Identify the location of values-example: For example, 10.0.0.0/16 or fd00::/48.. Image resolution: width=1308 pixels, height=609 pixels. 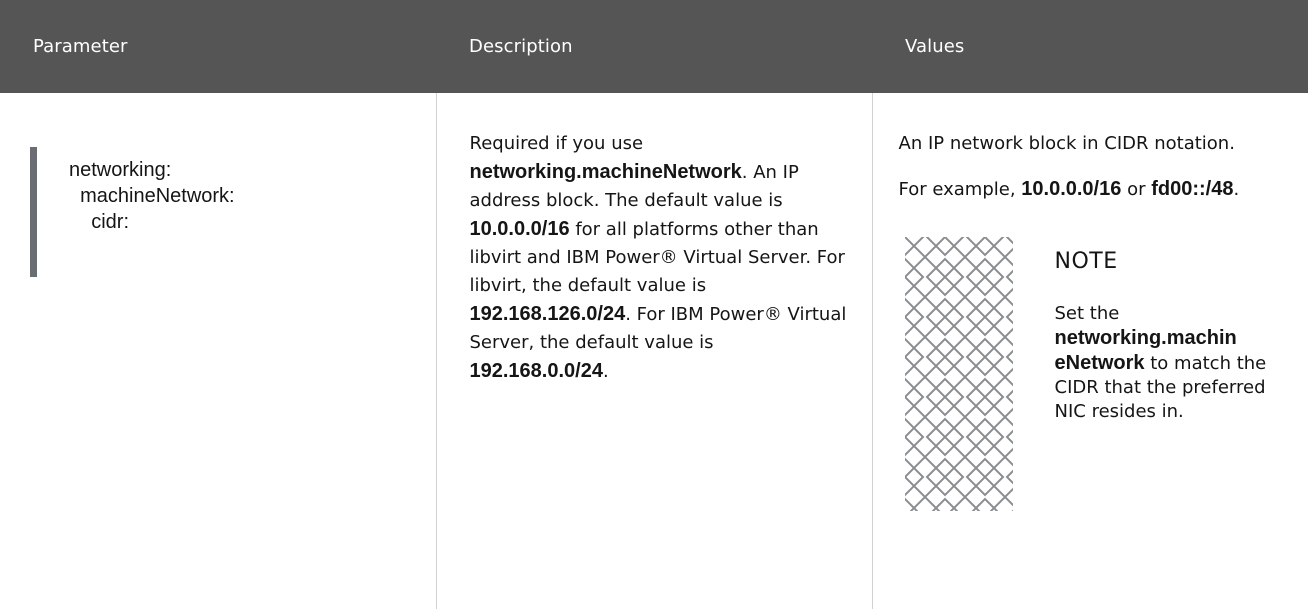
(1096, 189).